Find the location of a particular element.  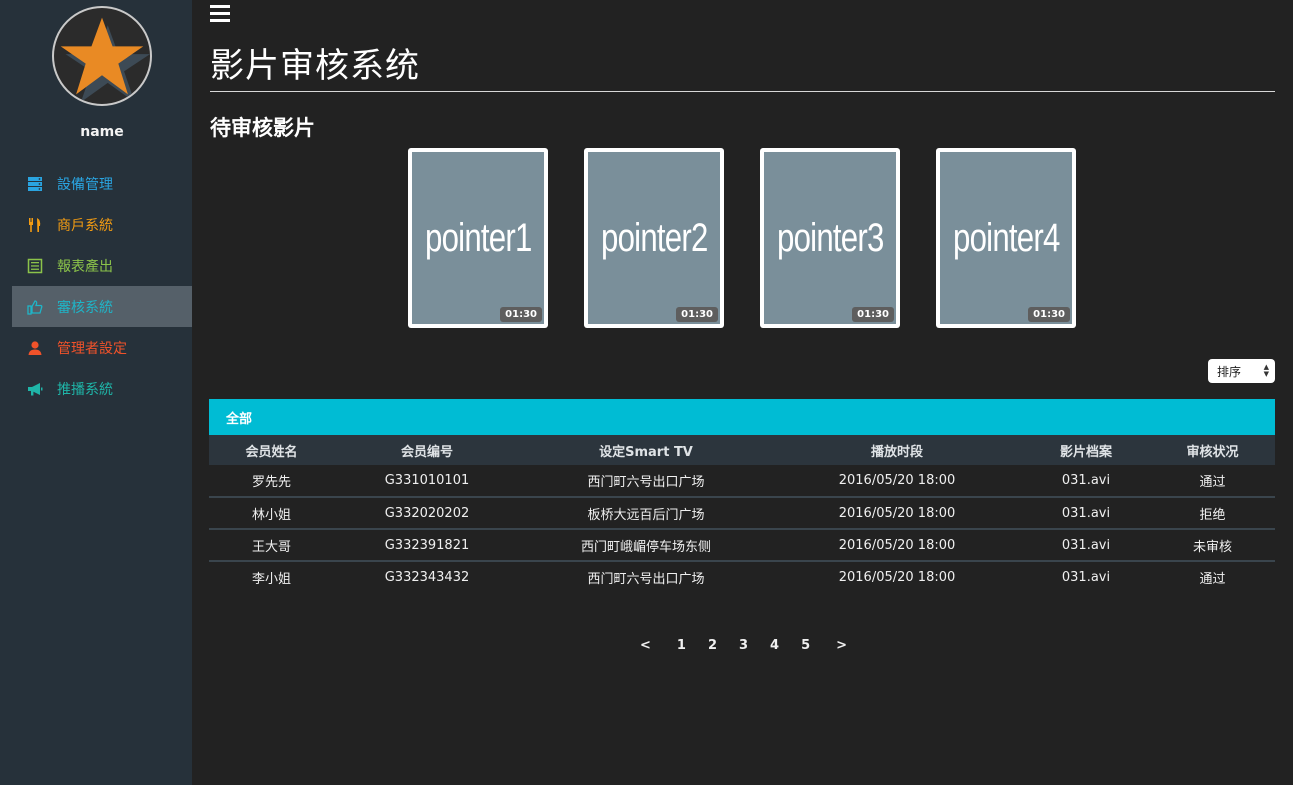

fork-knife-icon is located at coordinates (35, 225).